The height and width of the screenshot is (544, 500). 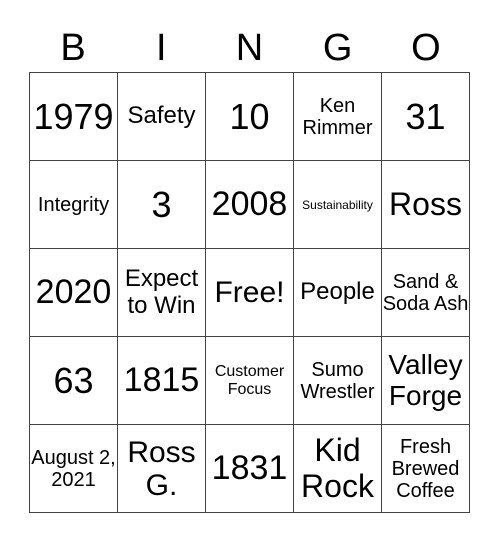 I want to click on bingo-cell: 2020, so click(x=73, y=292).